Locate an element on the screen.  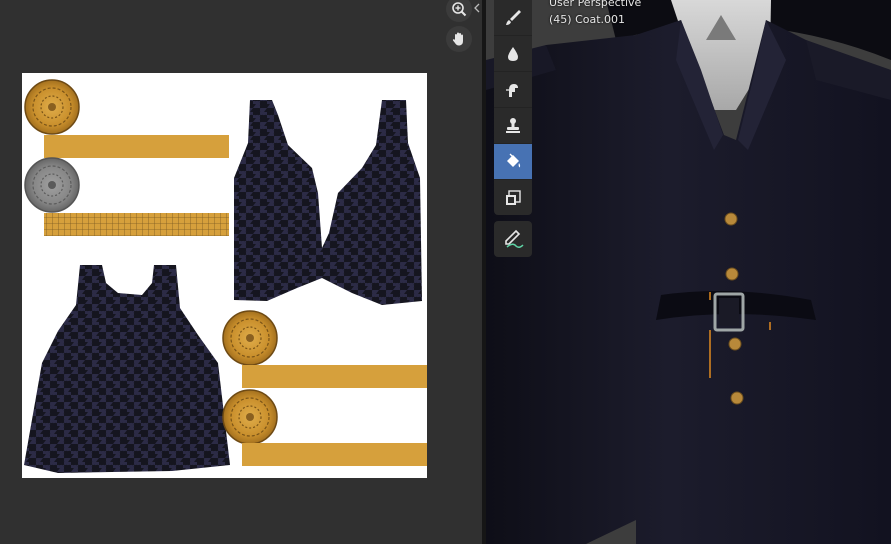
toolbar-collapse-button is located at coordinates (477, 8).